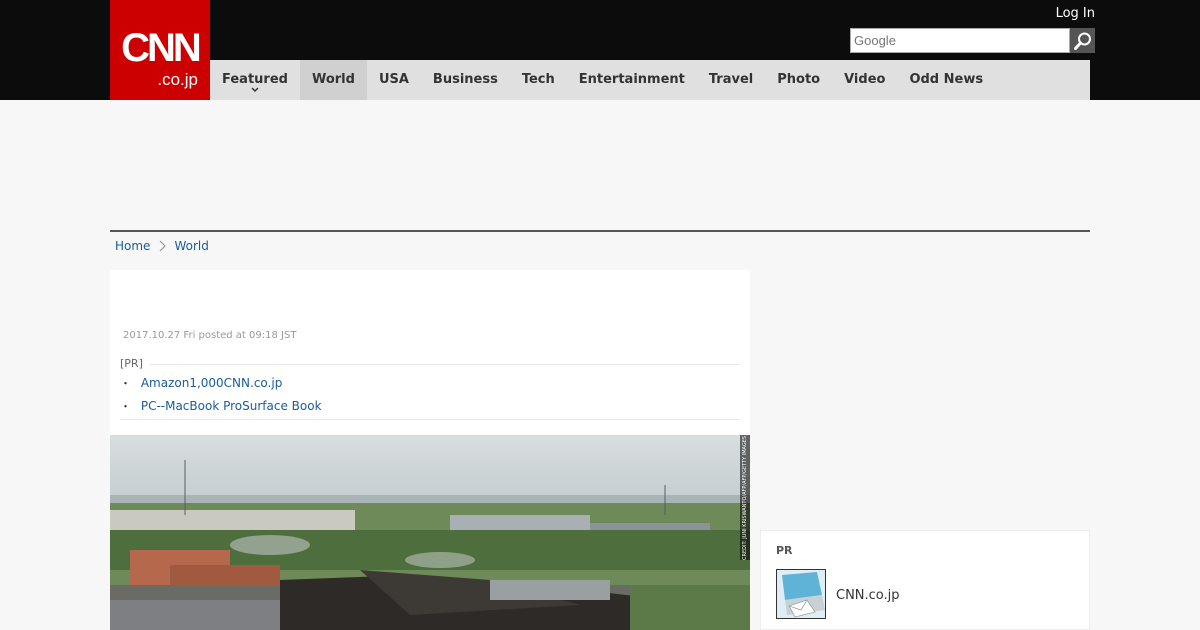  Describe the element at coordinates (731, 80) in the screenshot. I see `nav-item-travel: Travel` at that location.